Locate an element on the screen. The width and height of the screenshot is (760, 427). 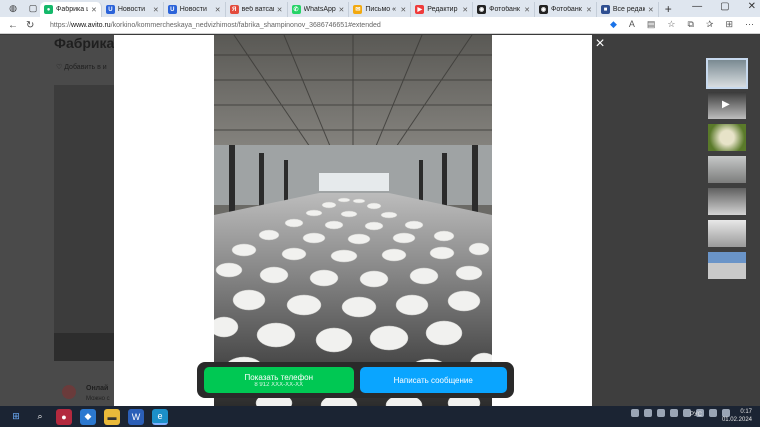
close-window-icon: ✕ is located at coordinates (752, 6).